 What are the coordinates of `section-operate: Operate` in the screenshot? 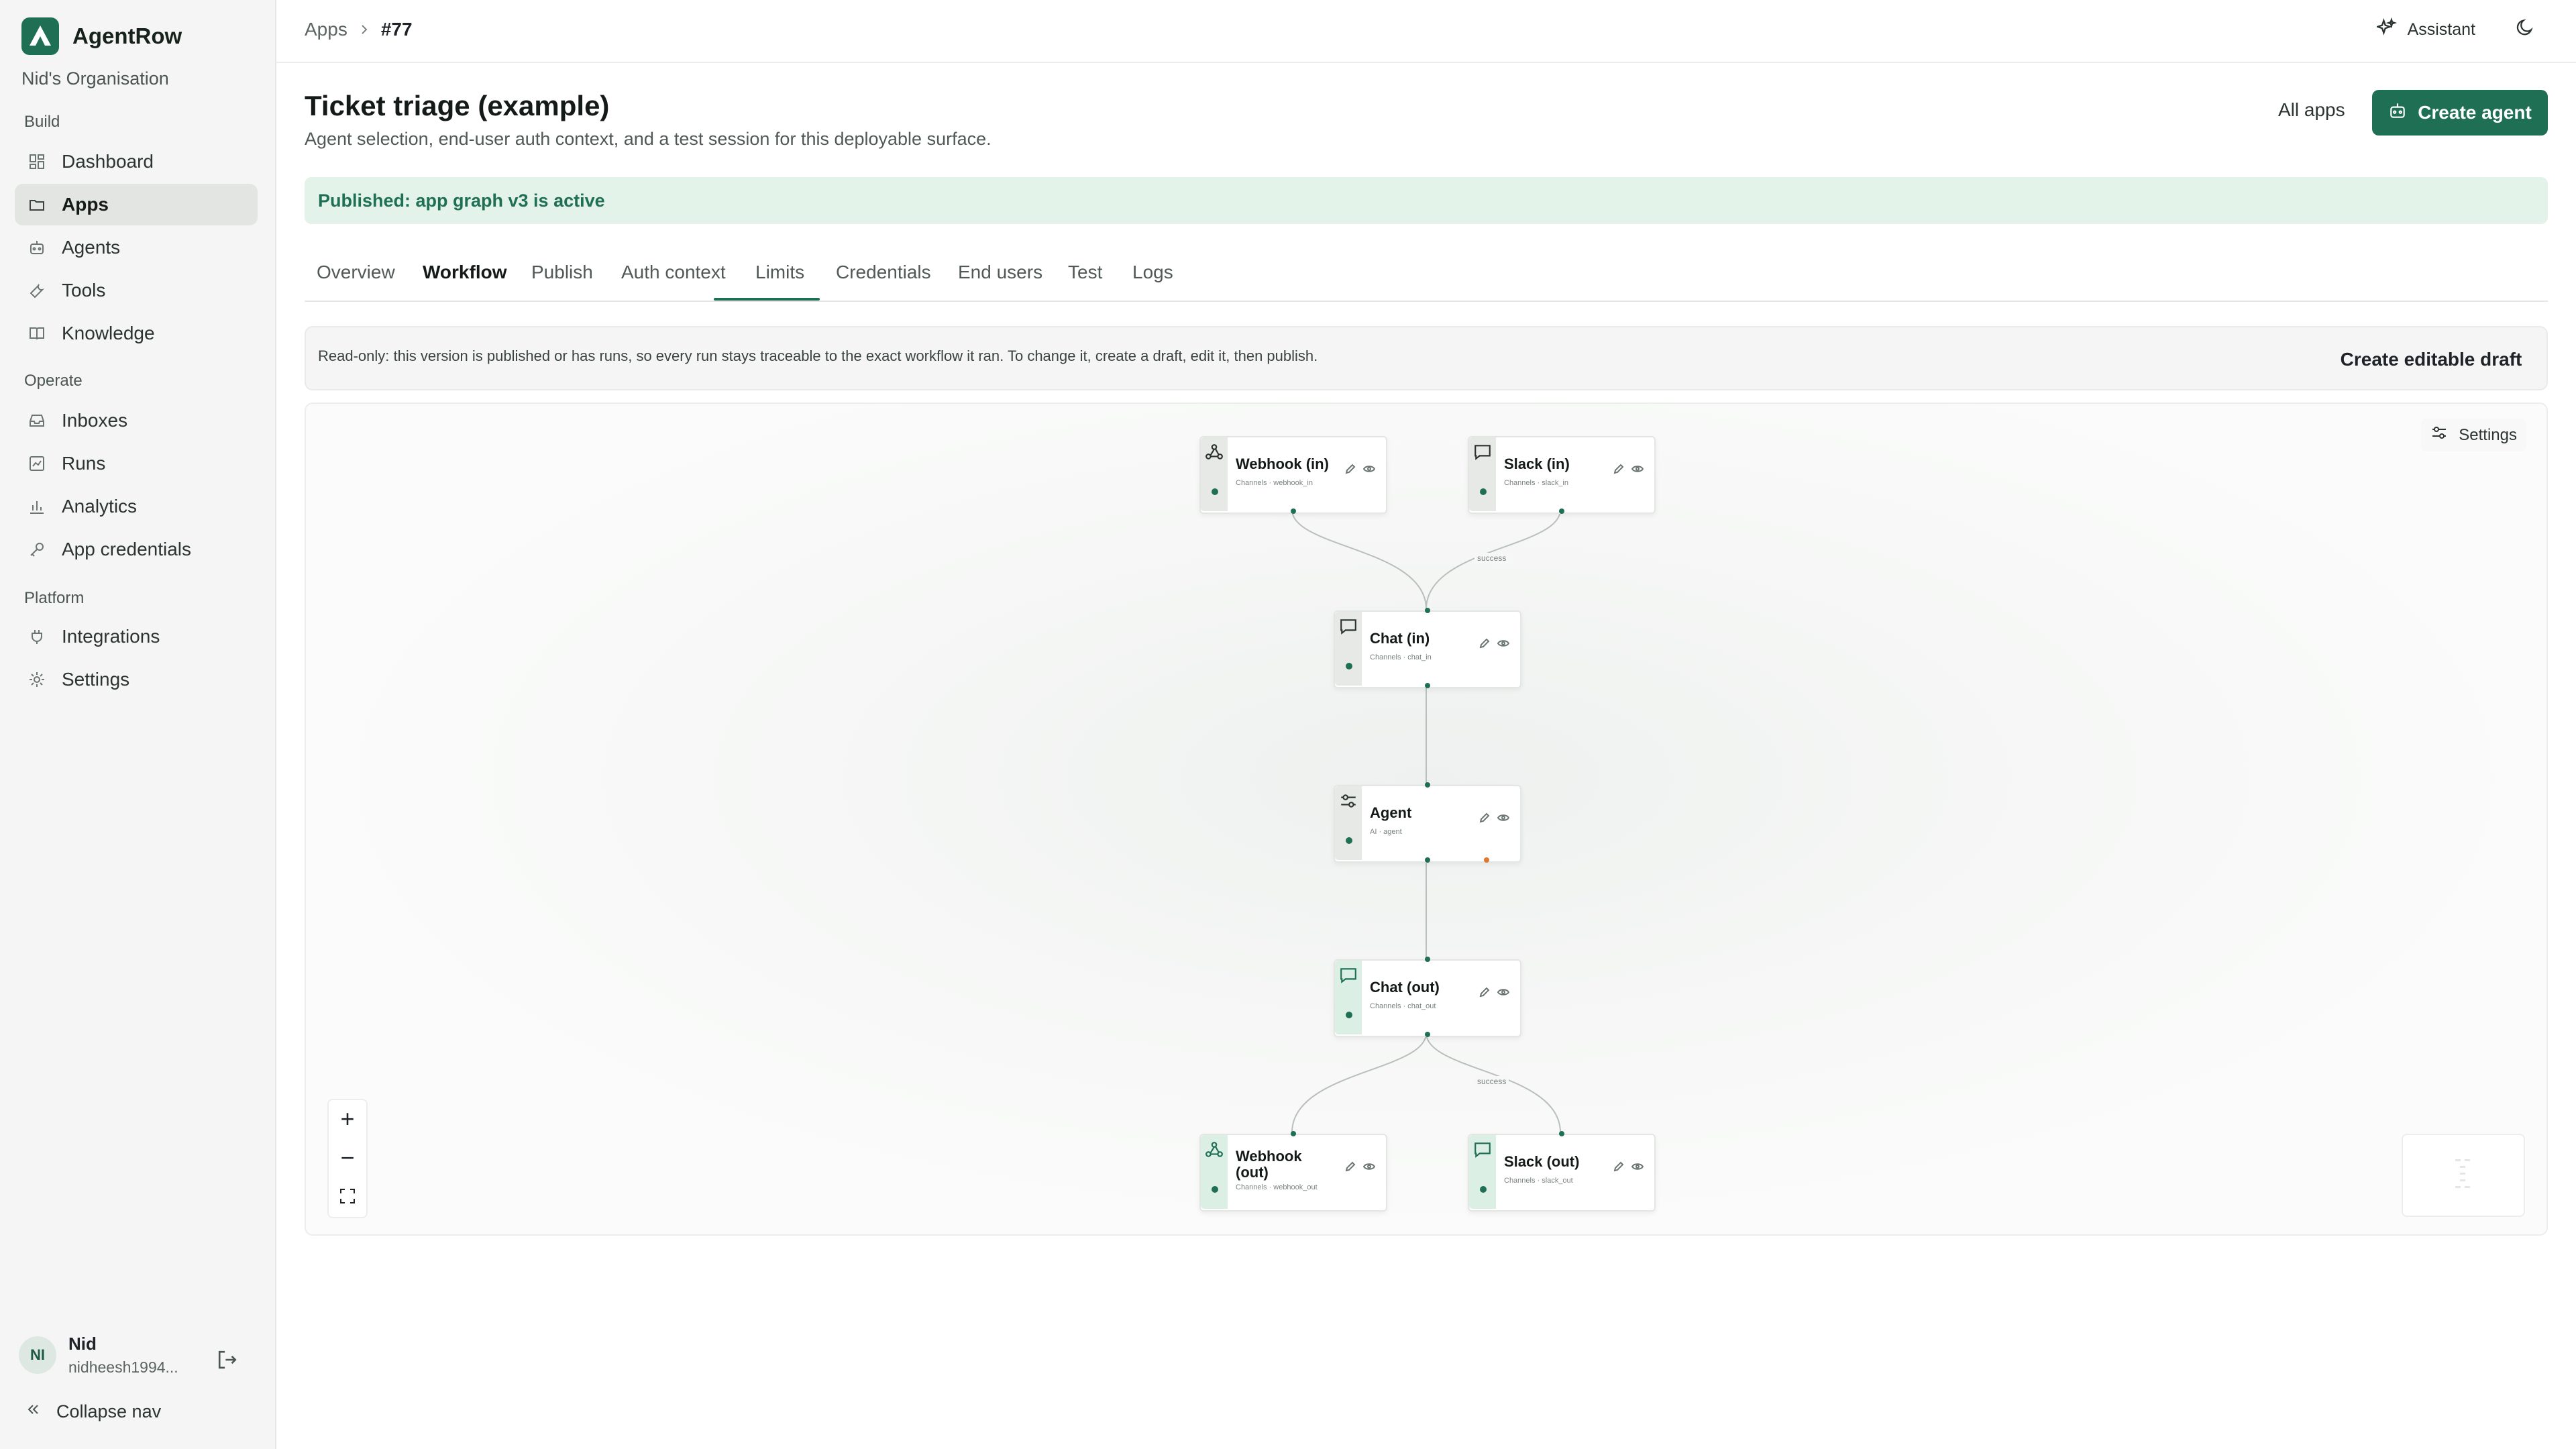 It's located at (53, 381).